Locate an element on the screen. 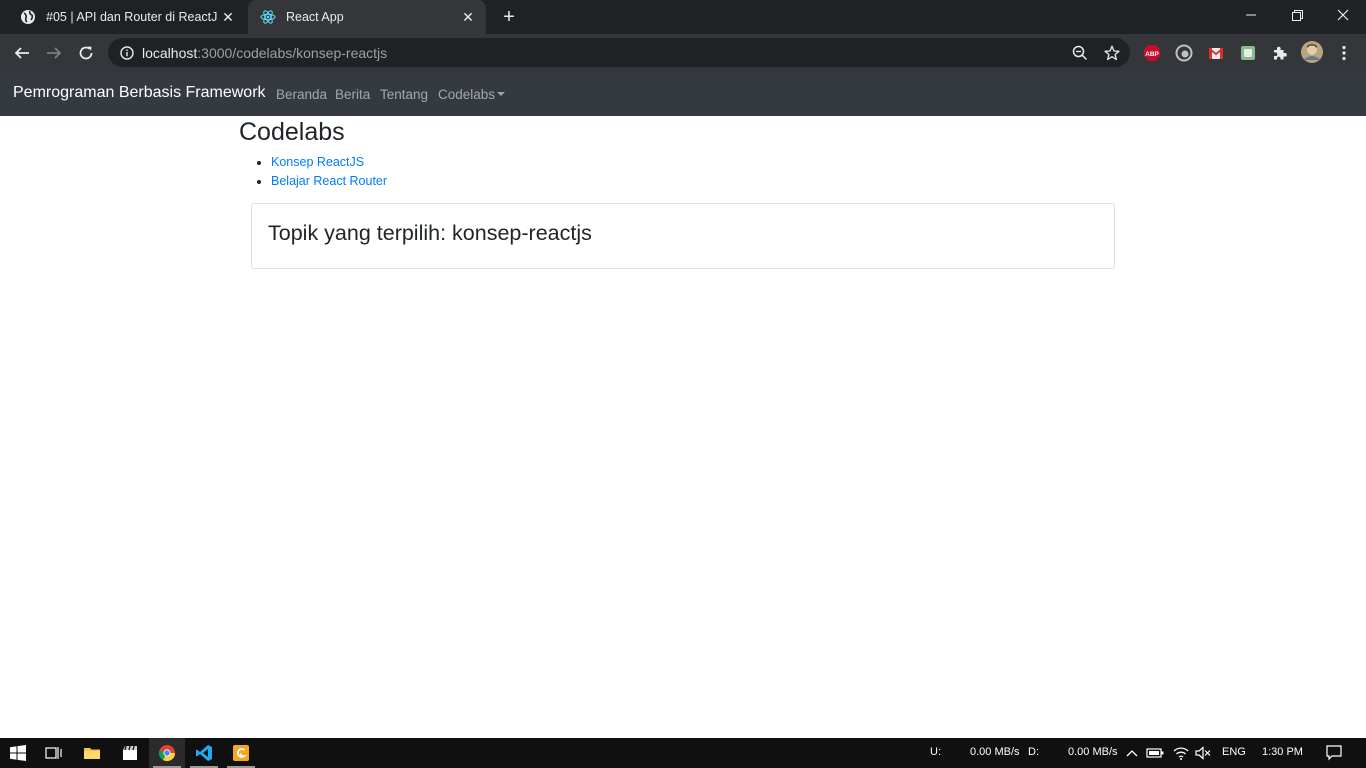 This screenshot has width=1366, height=768. browser-tab-api-router: #05 | API dan Router di ReactJs ✕ is located at coordinates (127, 17).